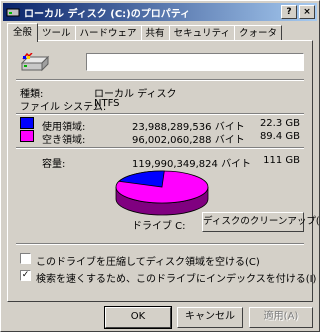 The height and width of the screenshot is (332, 320). I want to click on compress-checkbox, so click(25, 258).